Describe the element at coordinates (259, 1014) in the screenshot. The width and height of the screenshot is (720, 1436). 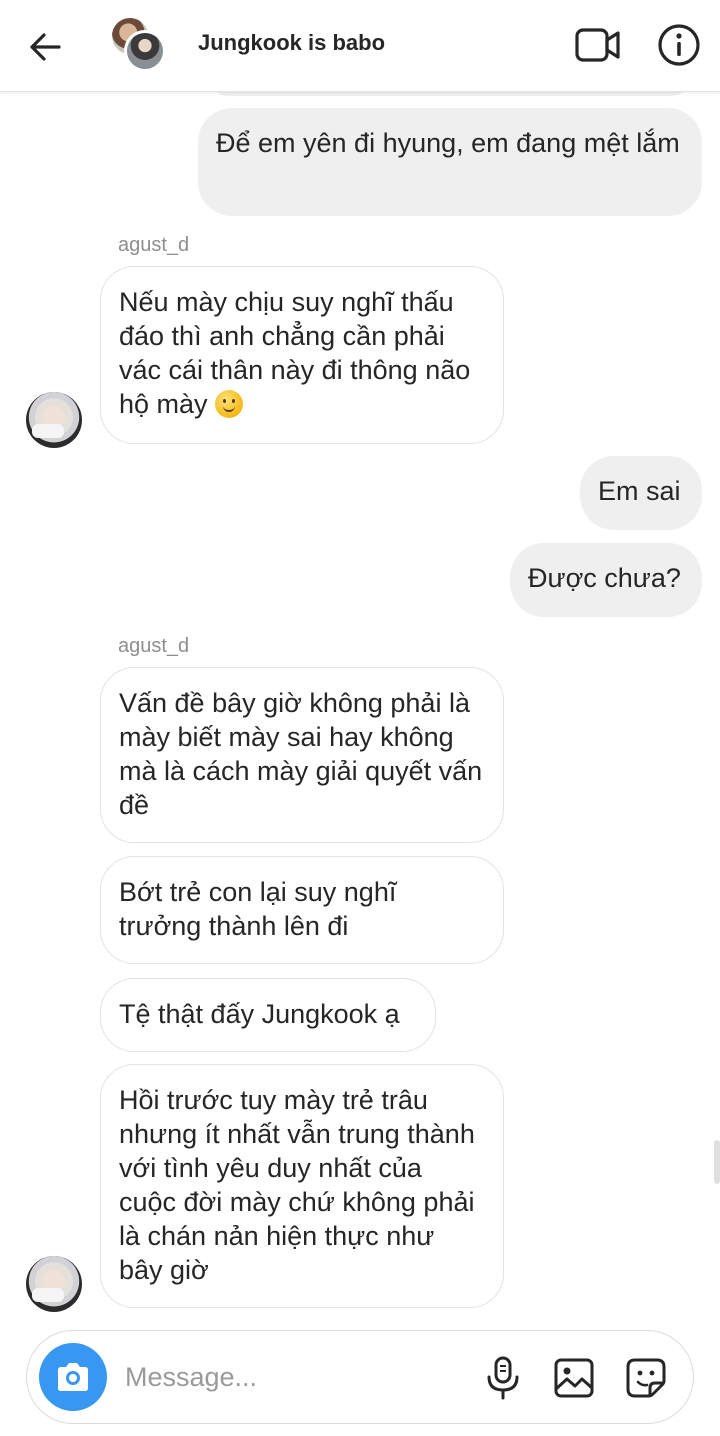
I see `message-text: Tệ thật đấy Jungkook ạ` at that location.